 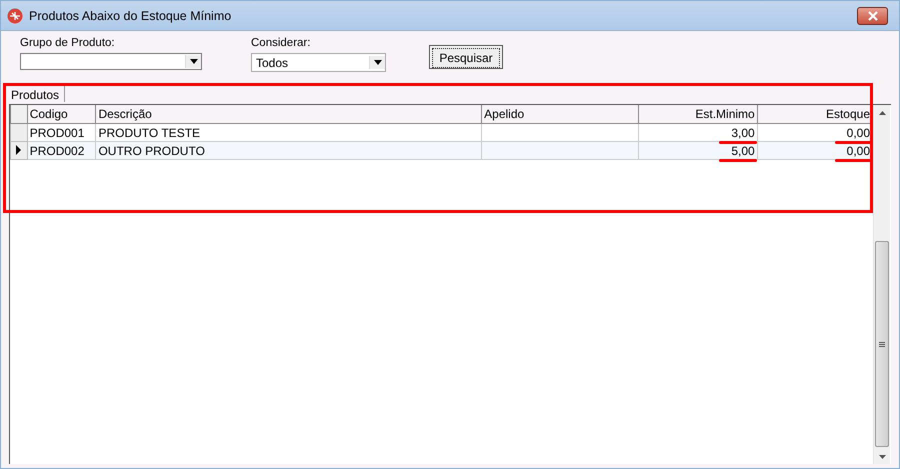 I want to click on column-header: Apelido, so click(x=560, y=114).